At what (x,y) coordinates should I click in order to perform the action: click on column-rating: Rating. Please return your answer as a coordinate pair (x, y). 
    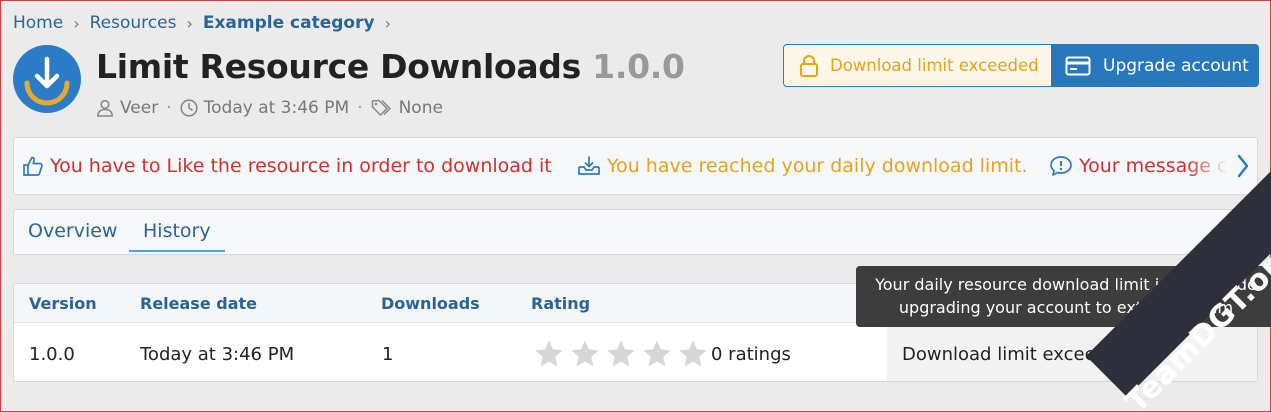
    Looking at the image, I should click on (561, 303).